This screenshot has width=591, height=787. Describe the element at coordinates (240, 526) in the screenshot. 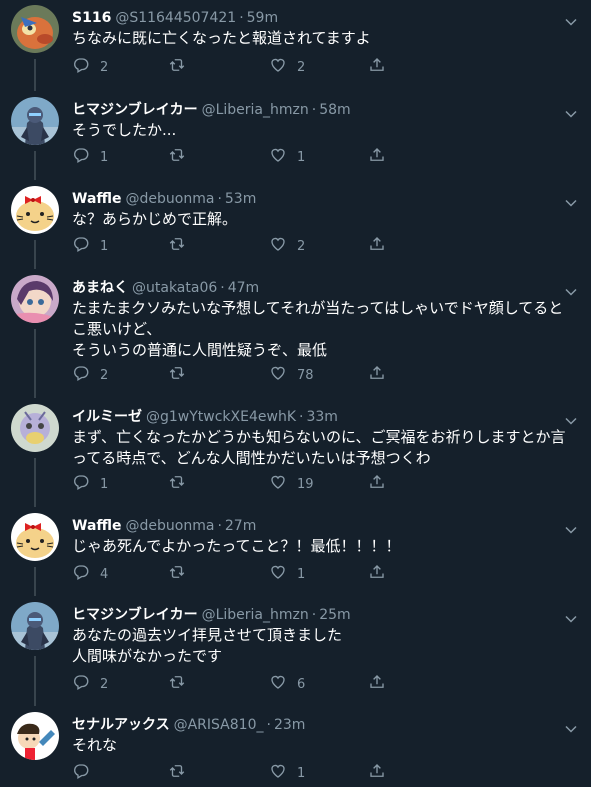

I see `timestamp: 27m` at that location.